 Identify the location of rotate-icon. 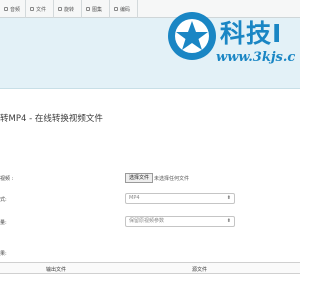
(60, 9).